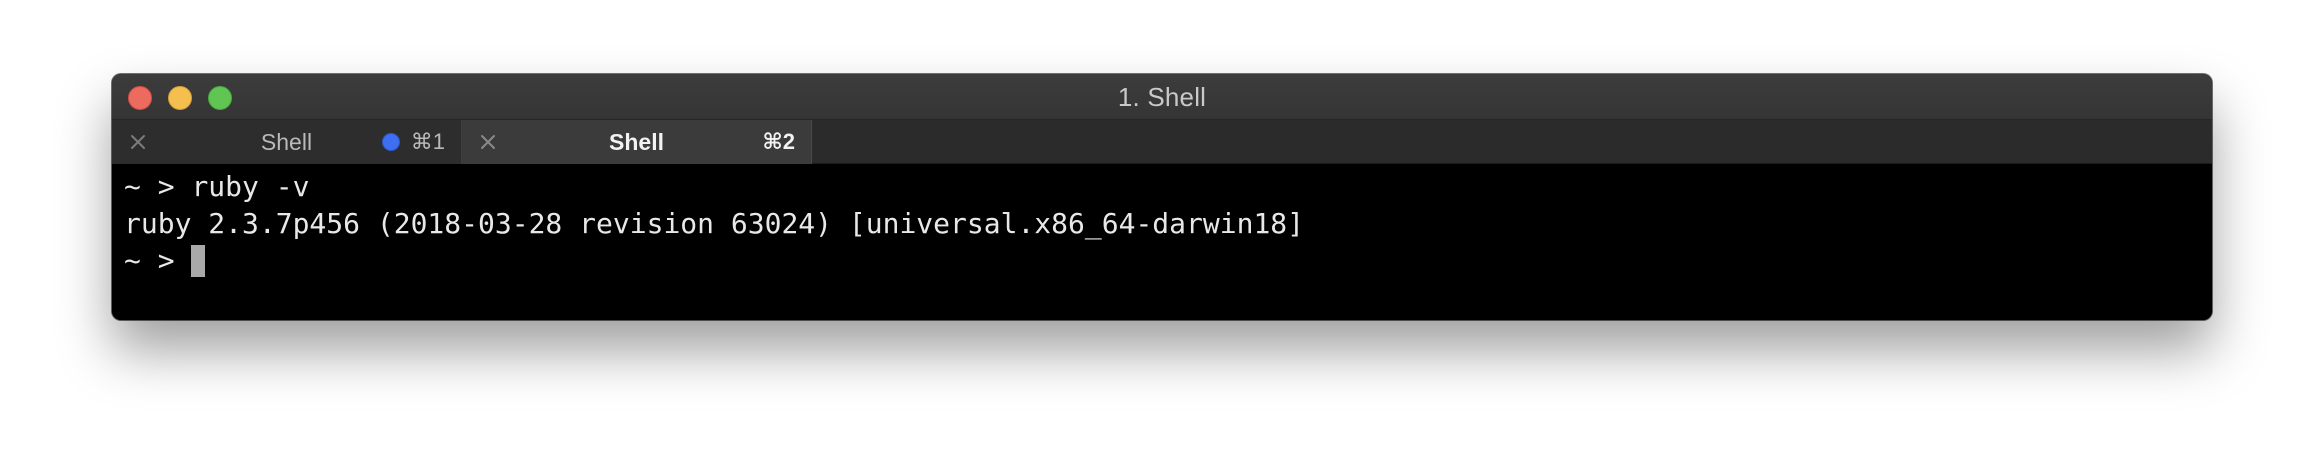 The height and width of the screenshot is (468, 2324). I want to click on command-text: ruby -v, so click(250, 186).